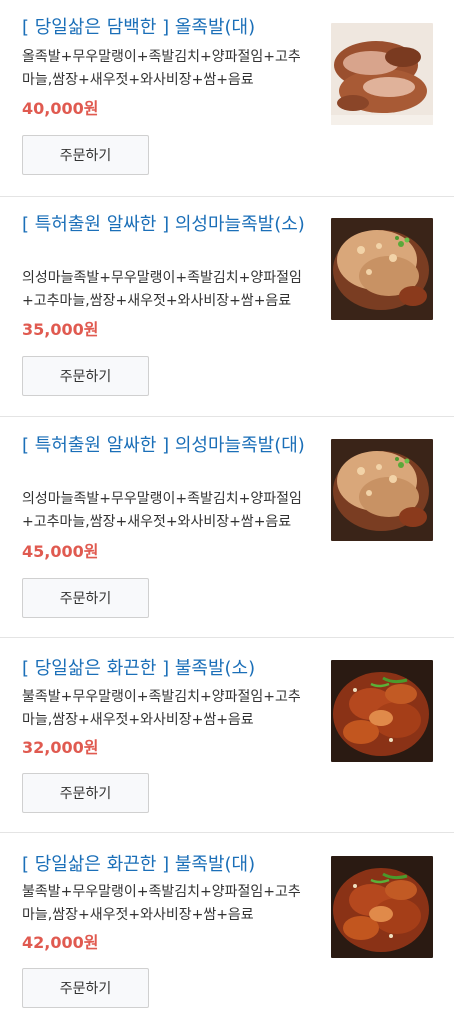 This screenshot has height=1014, width=454. I want to click on plain-jokbal-photo, so click(382, 74).